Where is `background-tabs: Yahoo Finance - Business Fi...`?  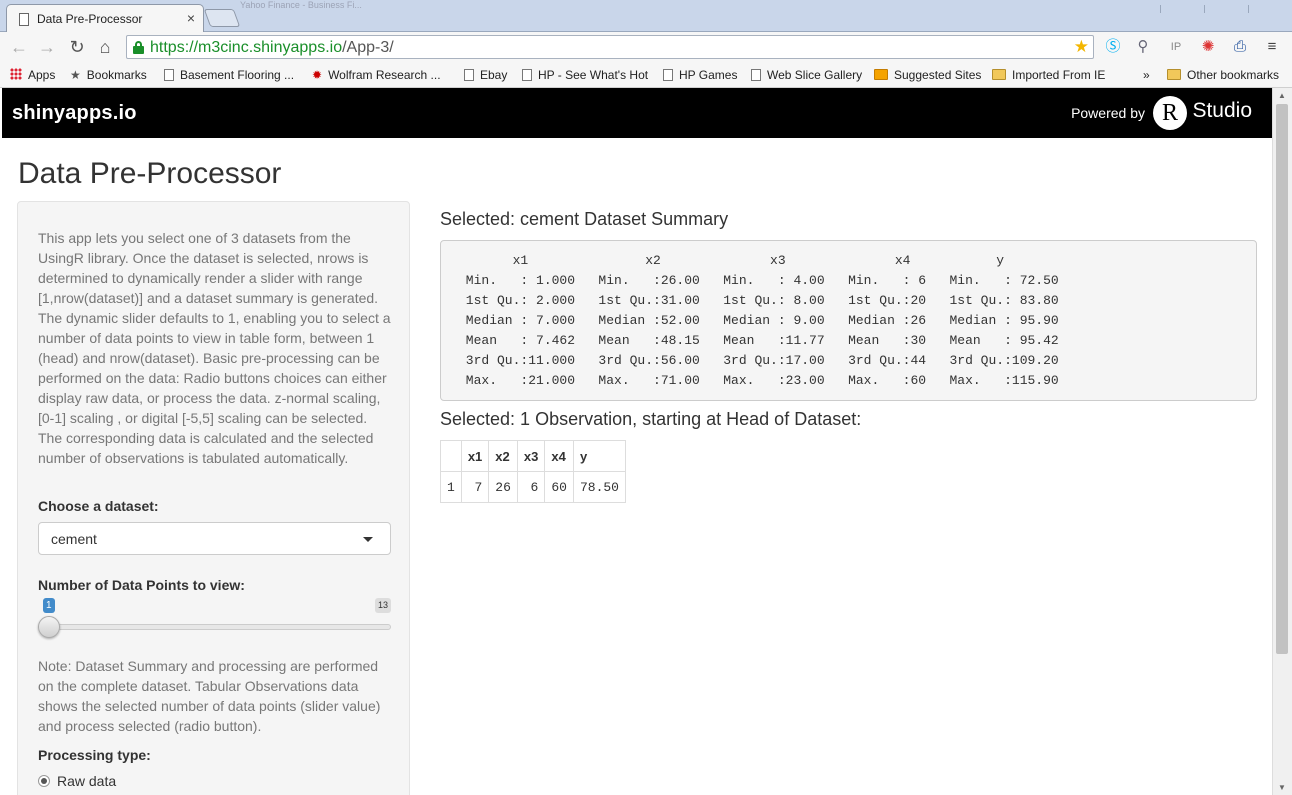
background-tabs: Yahoo Finance - Business Fi... is located at coordinates (301, 5).